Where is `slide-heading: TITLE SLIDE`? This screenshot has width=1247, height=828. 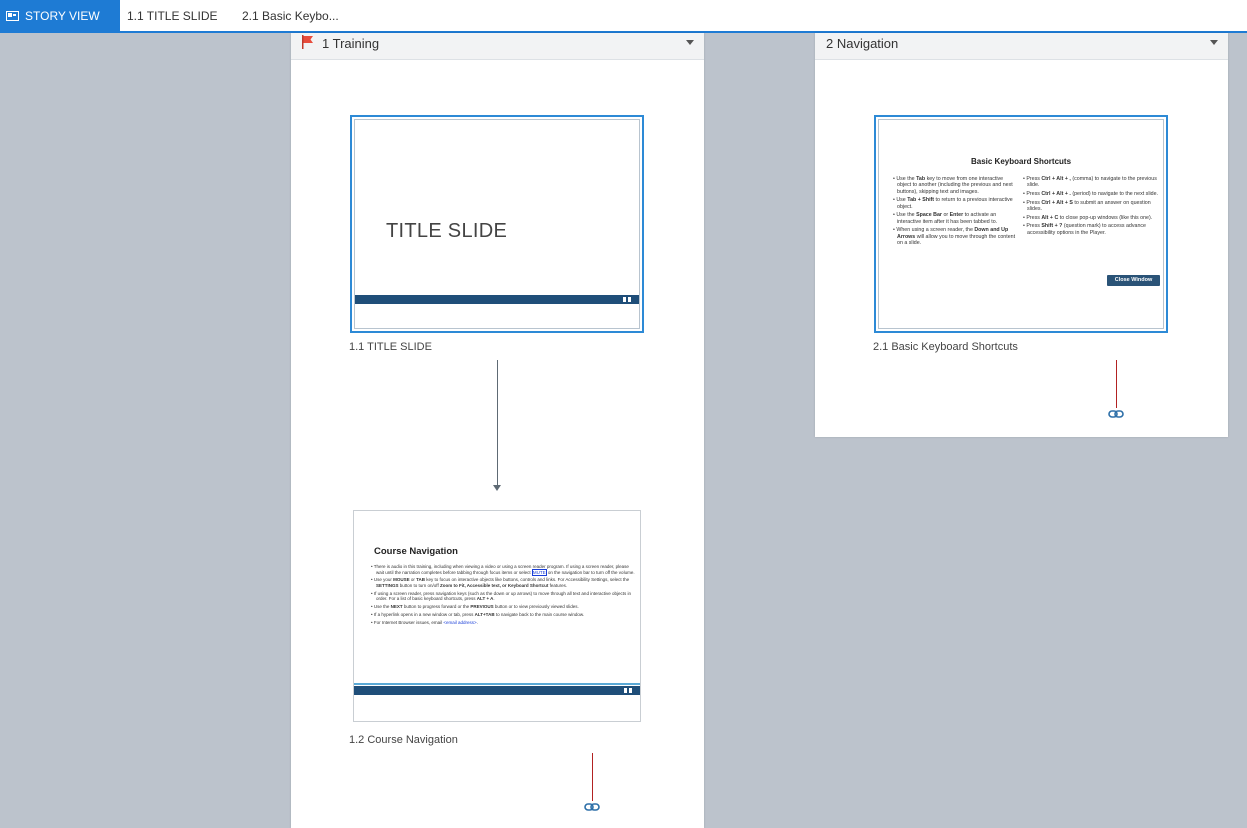
slide-heading: TITLE SLIDE is located at coordinates (447, 231).